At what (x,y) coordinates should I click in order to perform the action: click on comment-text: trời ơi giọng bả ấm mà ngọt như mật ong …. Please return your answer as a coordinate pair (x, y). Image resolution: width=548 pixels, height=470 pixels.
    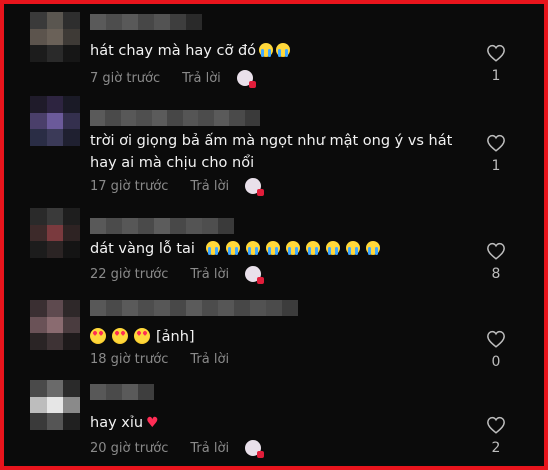
    Looking at the image, I should click on (271, 152).